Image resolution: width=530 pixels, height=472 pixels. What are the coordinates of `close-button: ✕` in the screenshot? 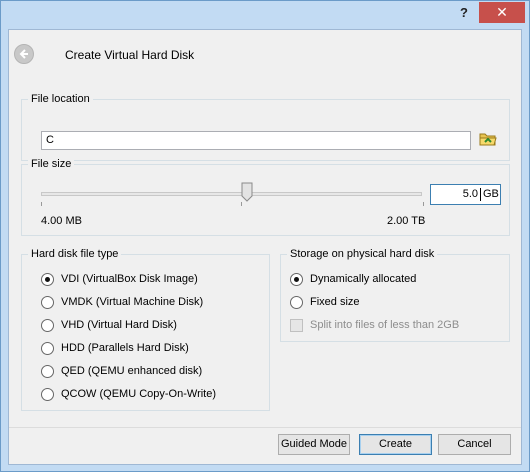 It's located at (502, 12).